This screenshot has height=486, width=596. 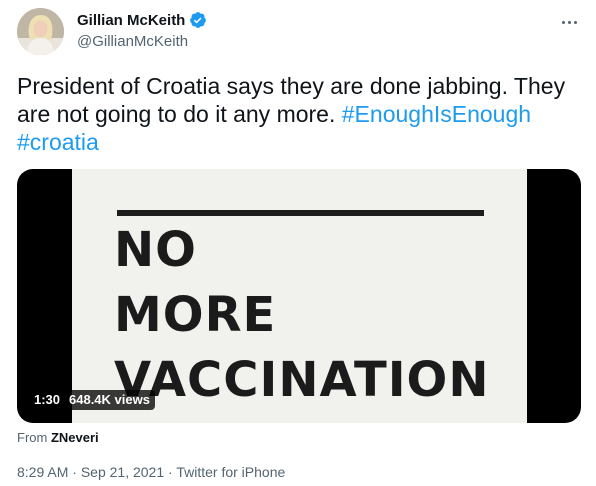 I want to click on author-handle: @GillianMcKeith, so click(x=132, y=41).